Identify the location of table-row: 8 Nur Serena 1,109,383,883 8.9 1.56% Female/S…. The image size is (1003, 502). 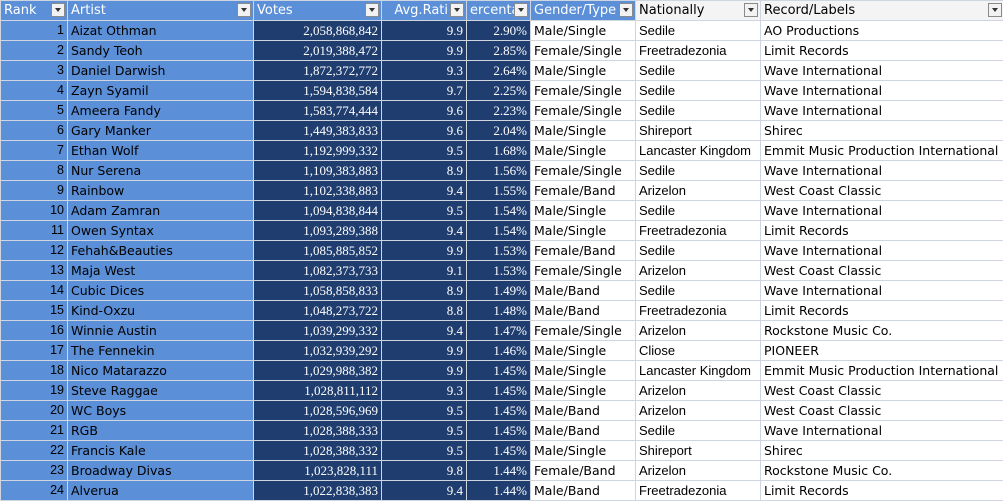
(501, 170).